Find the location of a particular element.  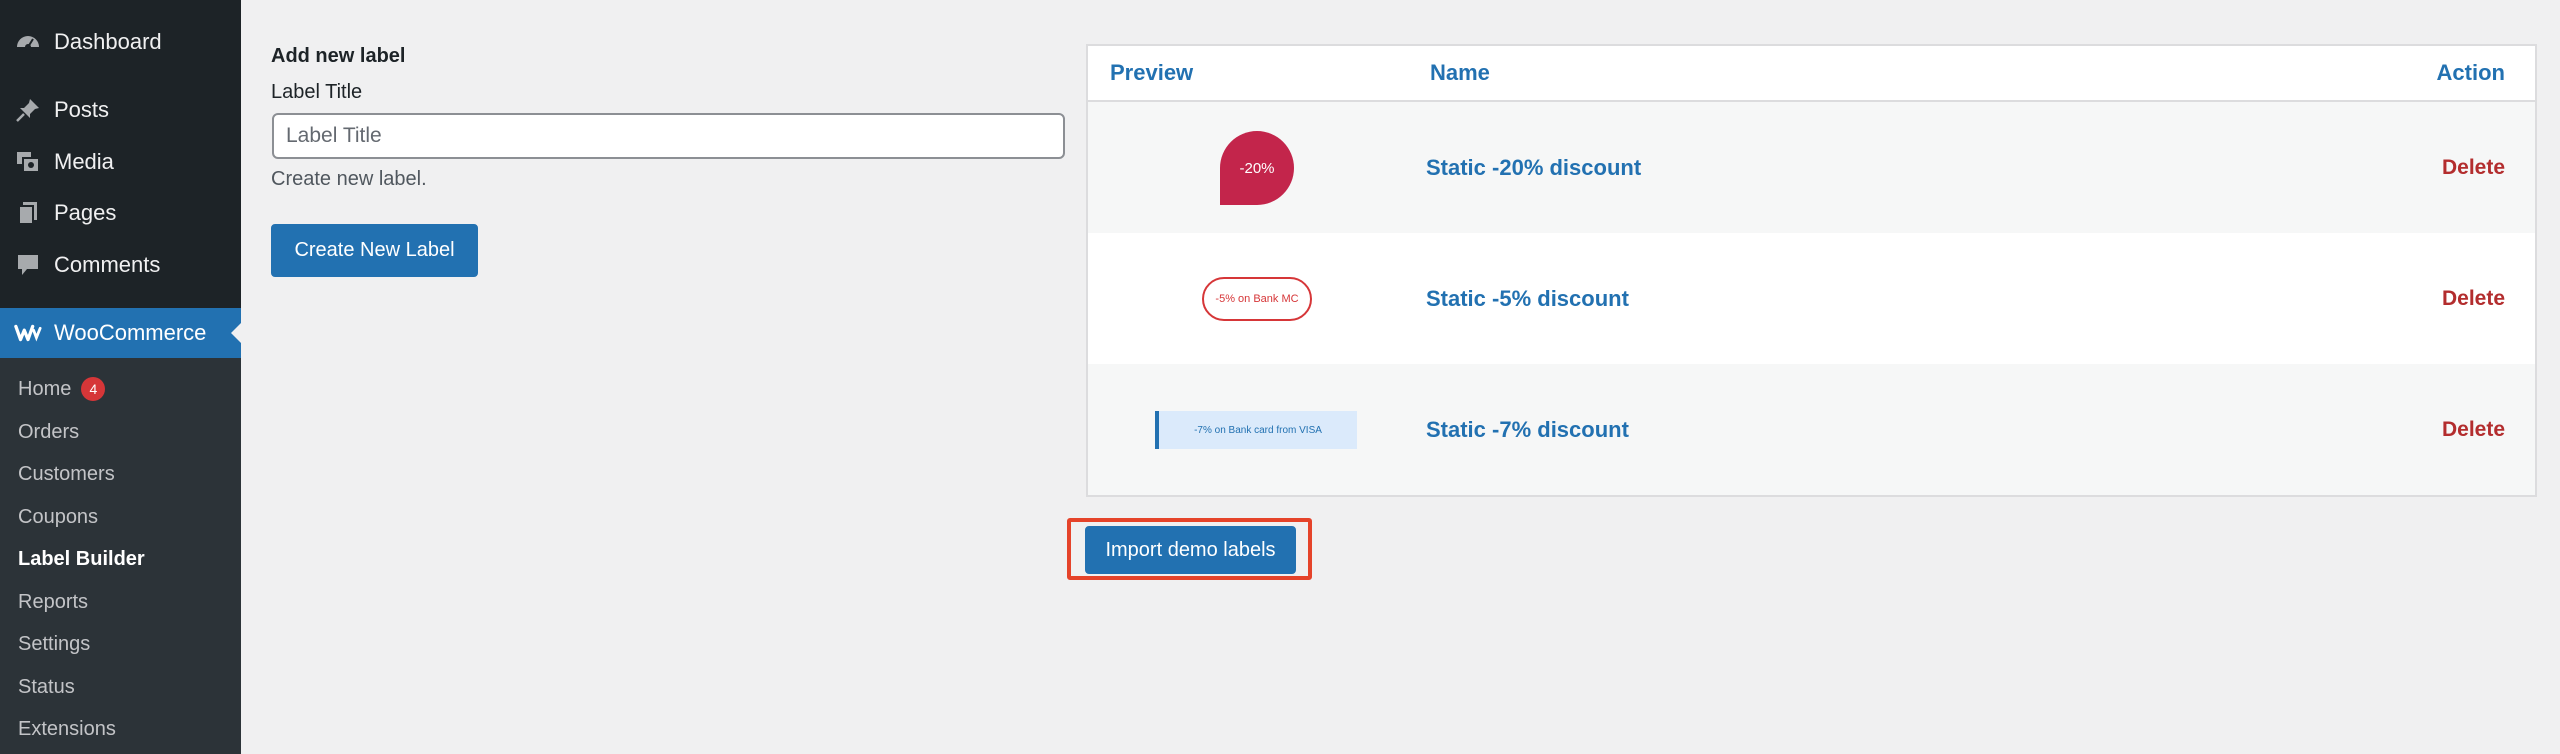

submenu-label: Label Builder is located at coordinates (81, 558).